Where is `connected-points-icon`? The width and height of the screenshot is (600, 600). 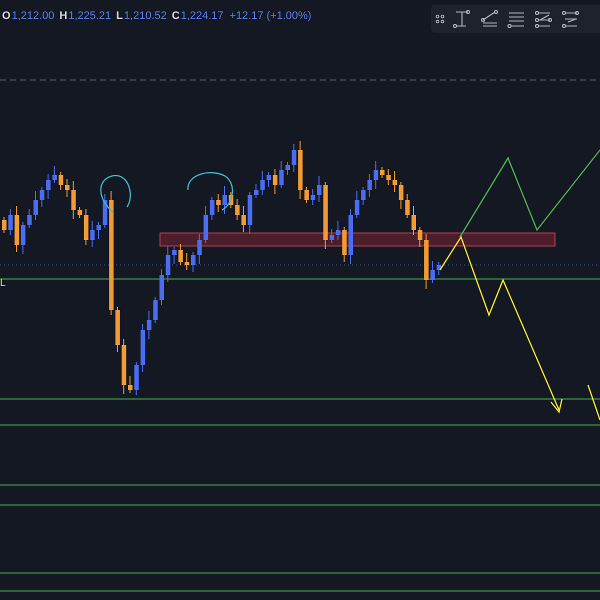
connected-points-icon is located at coordinates (543, 19).